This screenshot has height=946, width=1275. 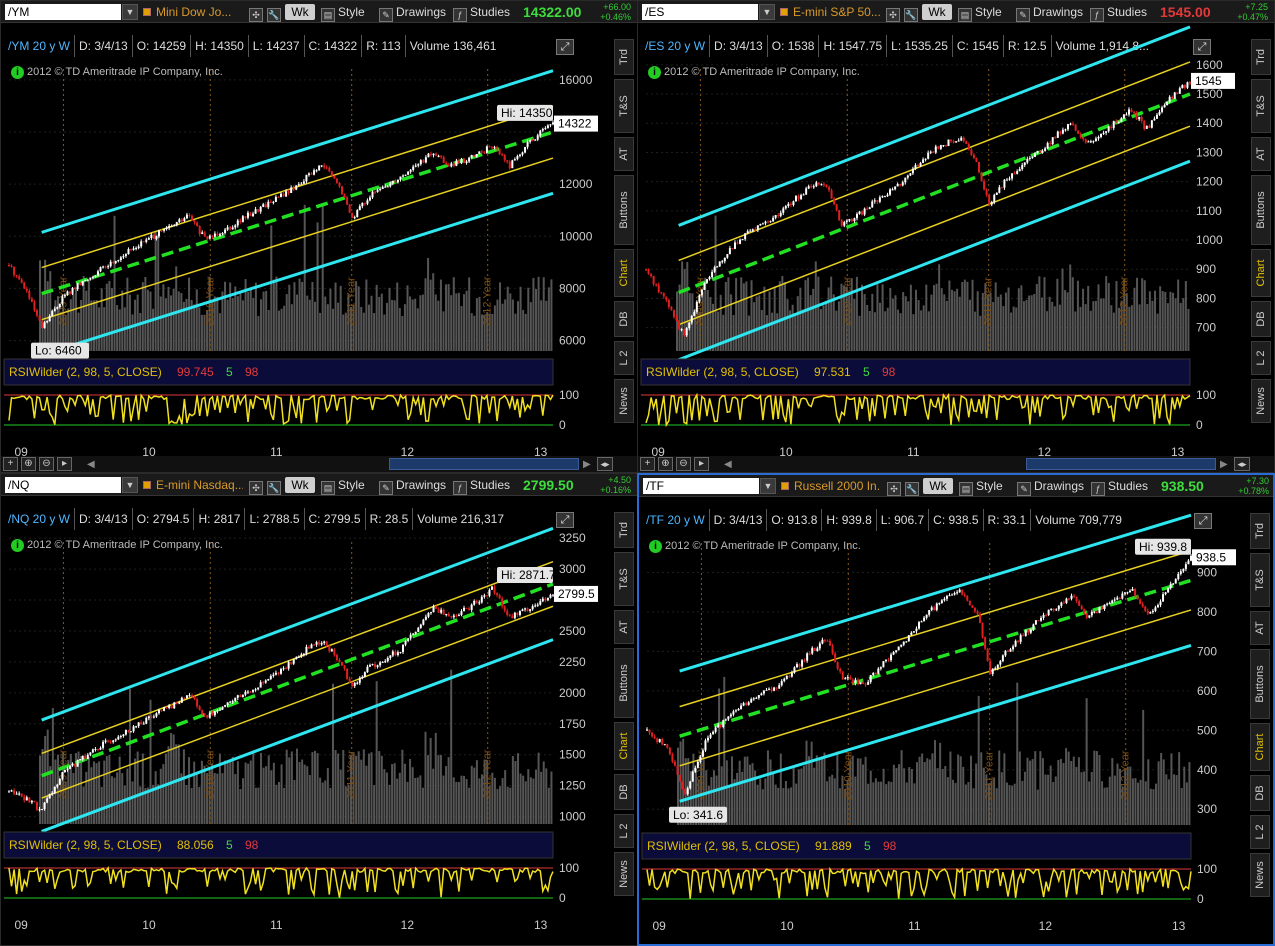 What do you see at coordinates (63, 12) in the screenshot?
I see `symbol-input: /YM` at bounding box center [63, 12].